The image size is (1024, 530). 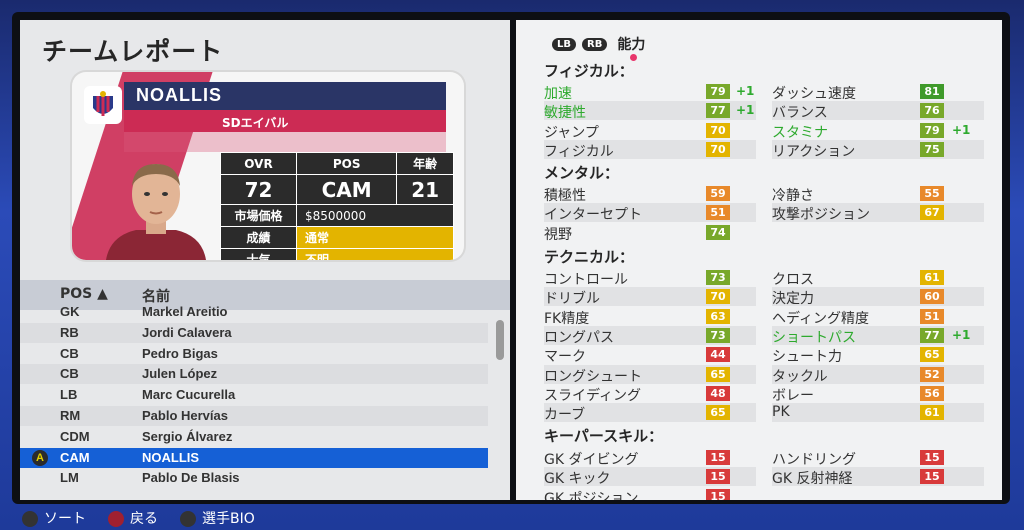 I want to click on card-name-banner: NOALLIS, so click(x=285, y=96).